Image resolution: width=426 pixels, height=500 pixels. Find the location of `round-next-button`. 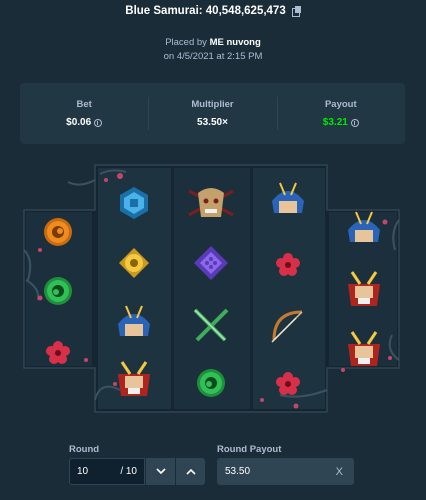

round-next-button is located at coordinates (190, 471).